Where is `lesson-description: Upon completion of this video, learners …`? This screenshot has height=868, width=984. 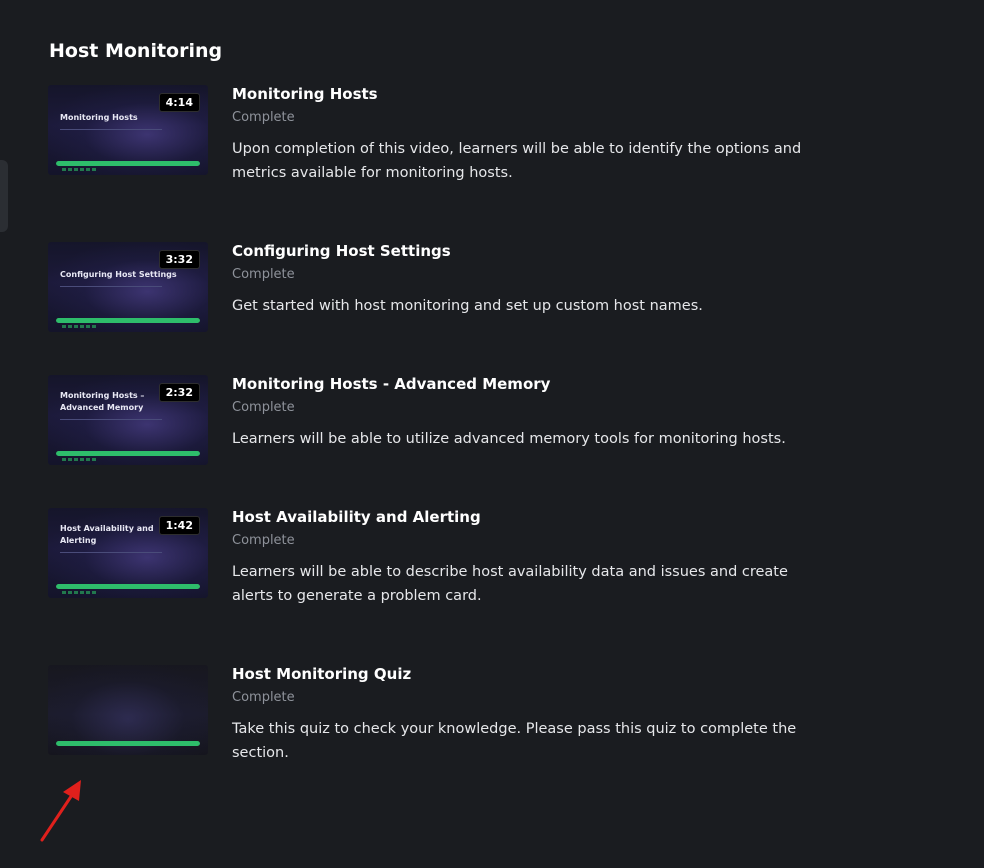 lesson-description: Upon completion of this video, learners … is located at coordinates (517, 161).